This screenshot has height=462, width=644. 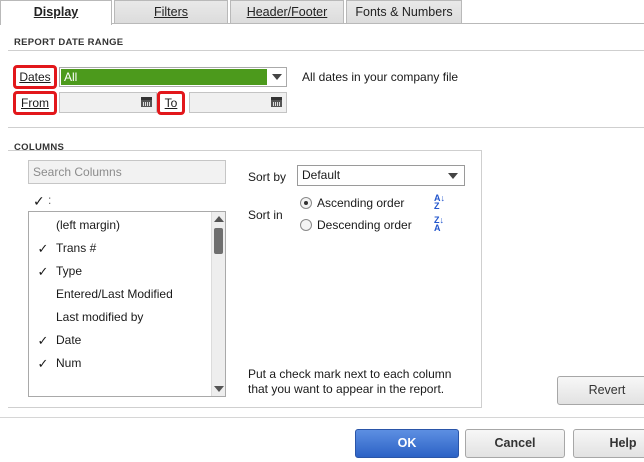 What do you see at coordinates (76, 248) in the screenshot?
I see `list-item-label: Trans #` at bounding box center [76, 248].